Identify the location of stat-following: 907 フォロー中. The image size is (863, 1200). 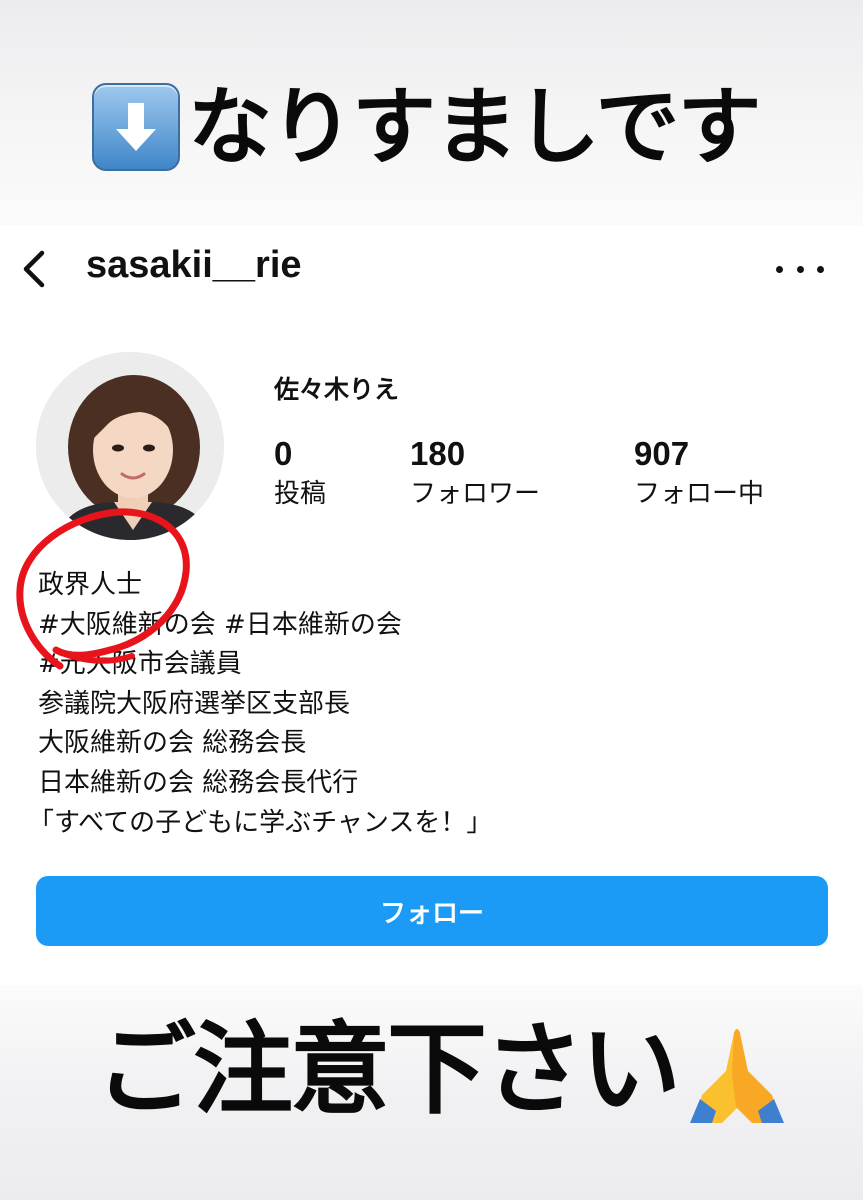
(699, 473).